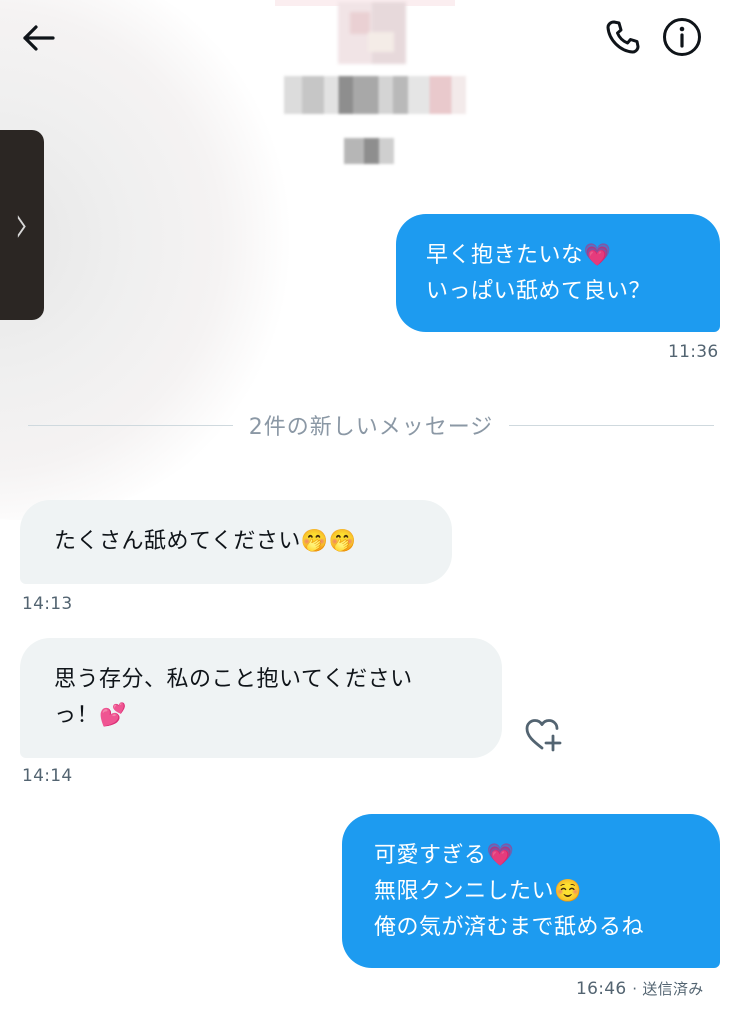 This screenshot has width=744, height=1024. I want to click on message-timestamp: 14:13, so click(47, 604).